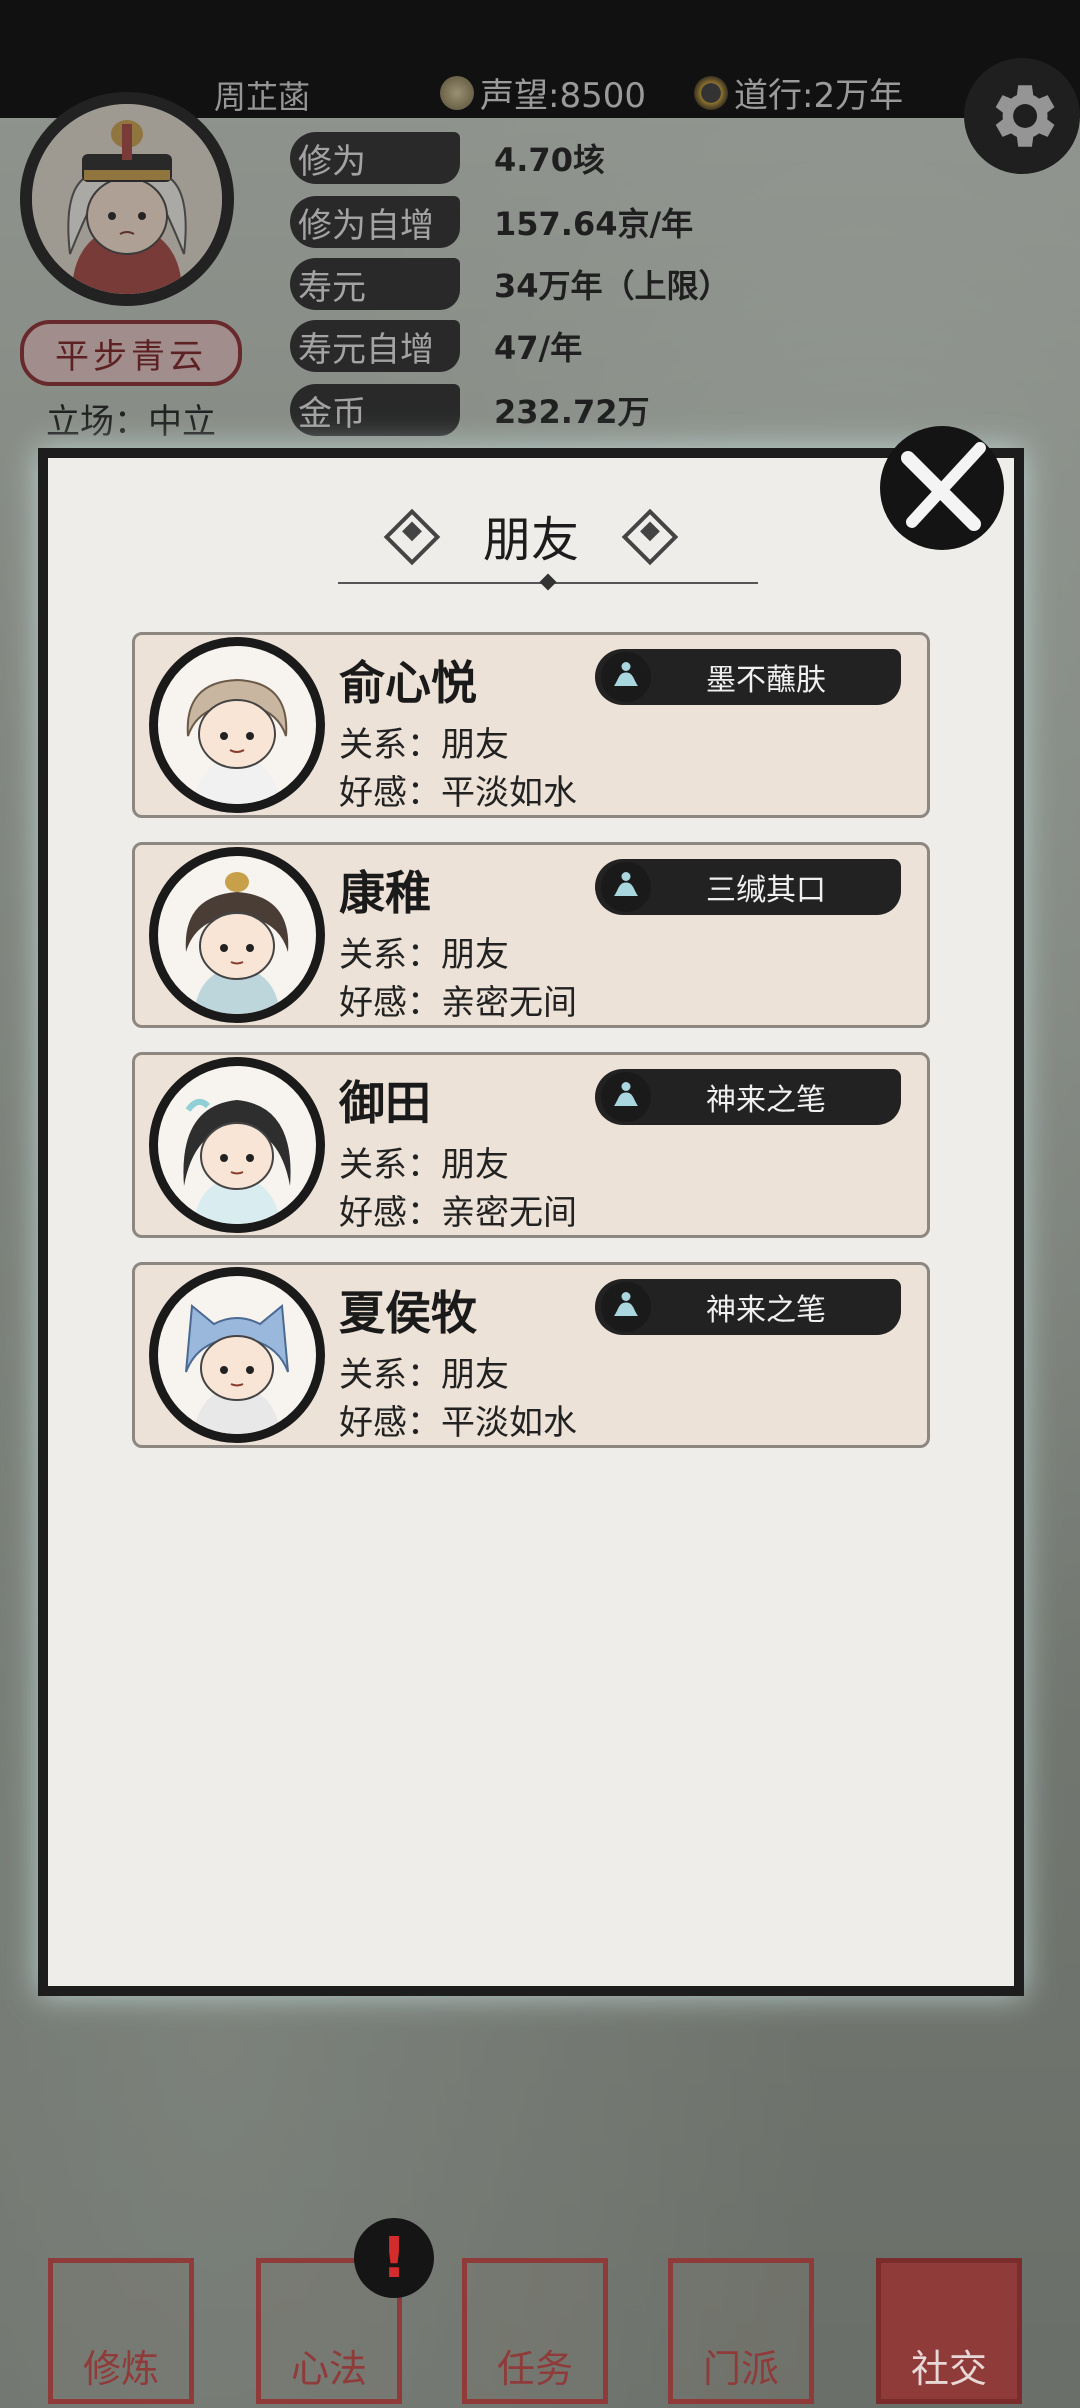 The width and height of the screenshot is (1080, 2408). Describe the element at coordinates (408, 683) in the screenshot. I see `friend-name: 俞心悦` at that location.